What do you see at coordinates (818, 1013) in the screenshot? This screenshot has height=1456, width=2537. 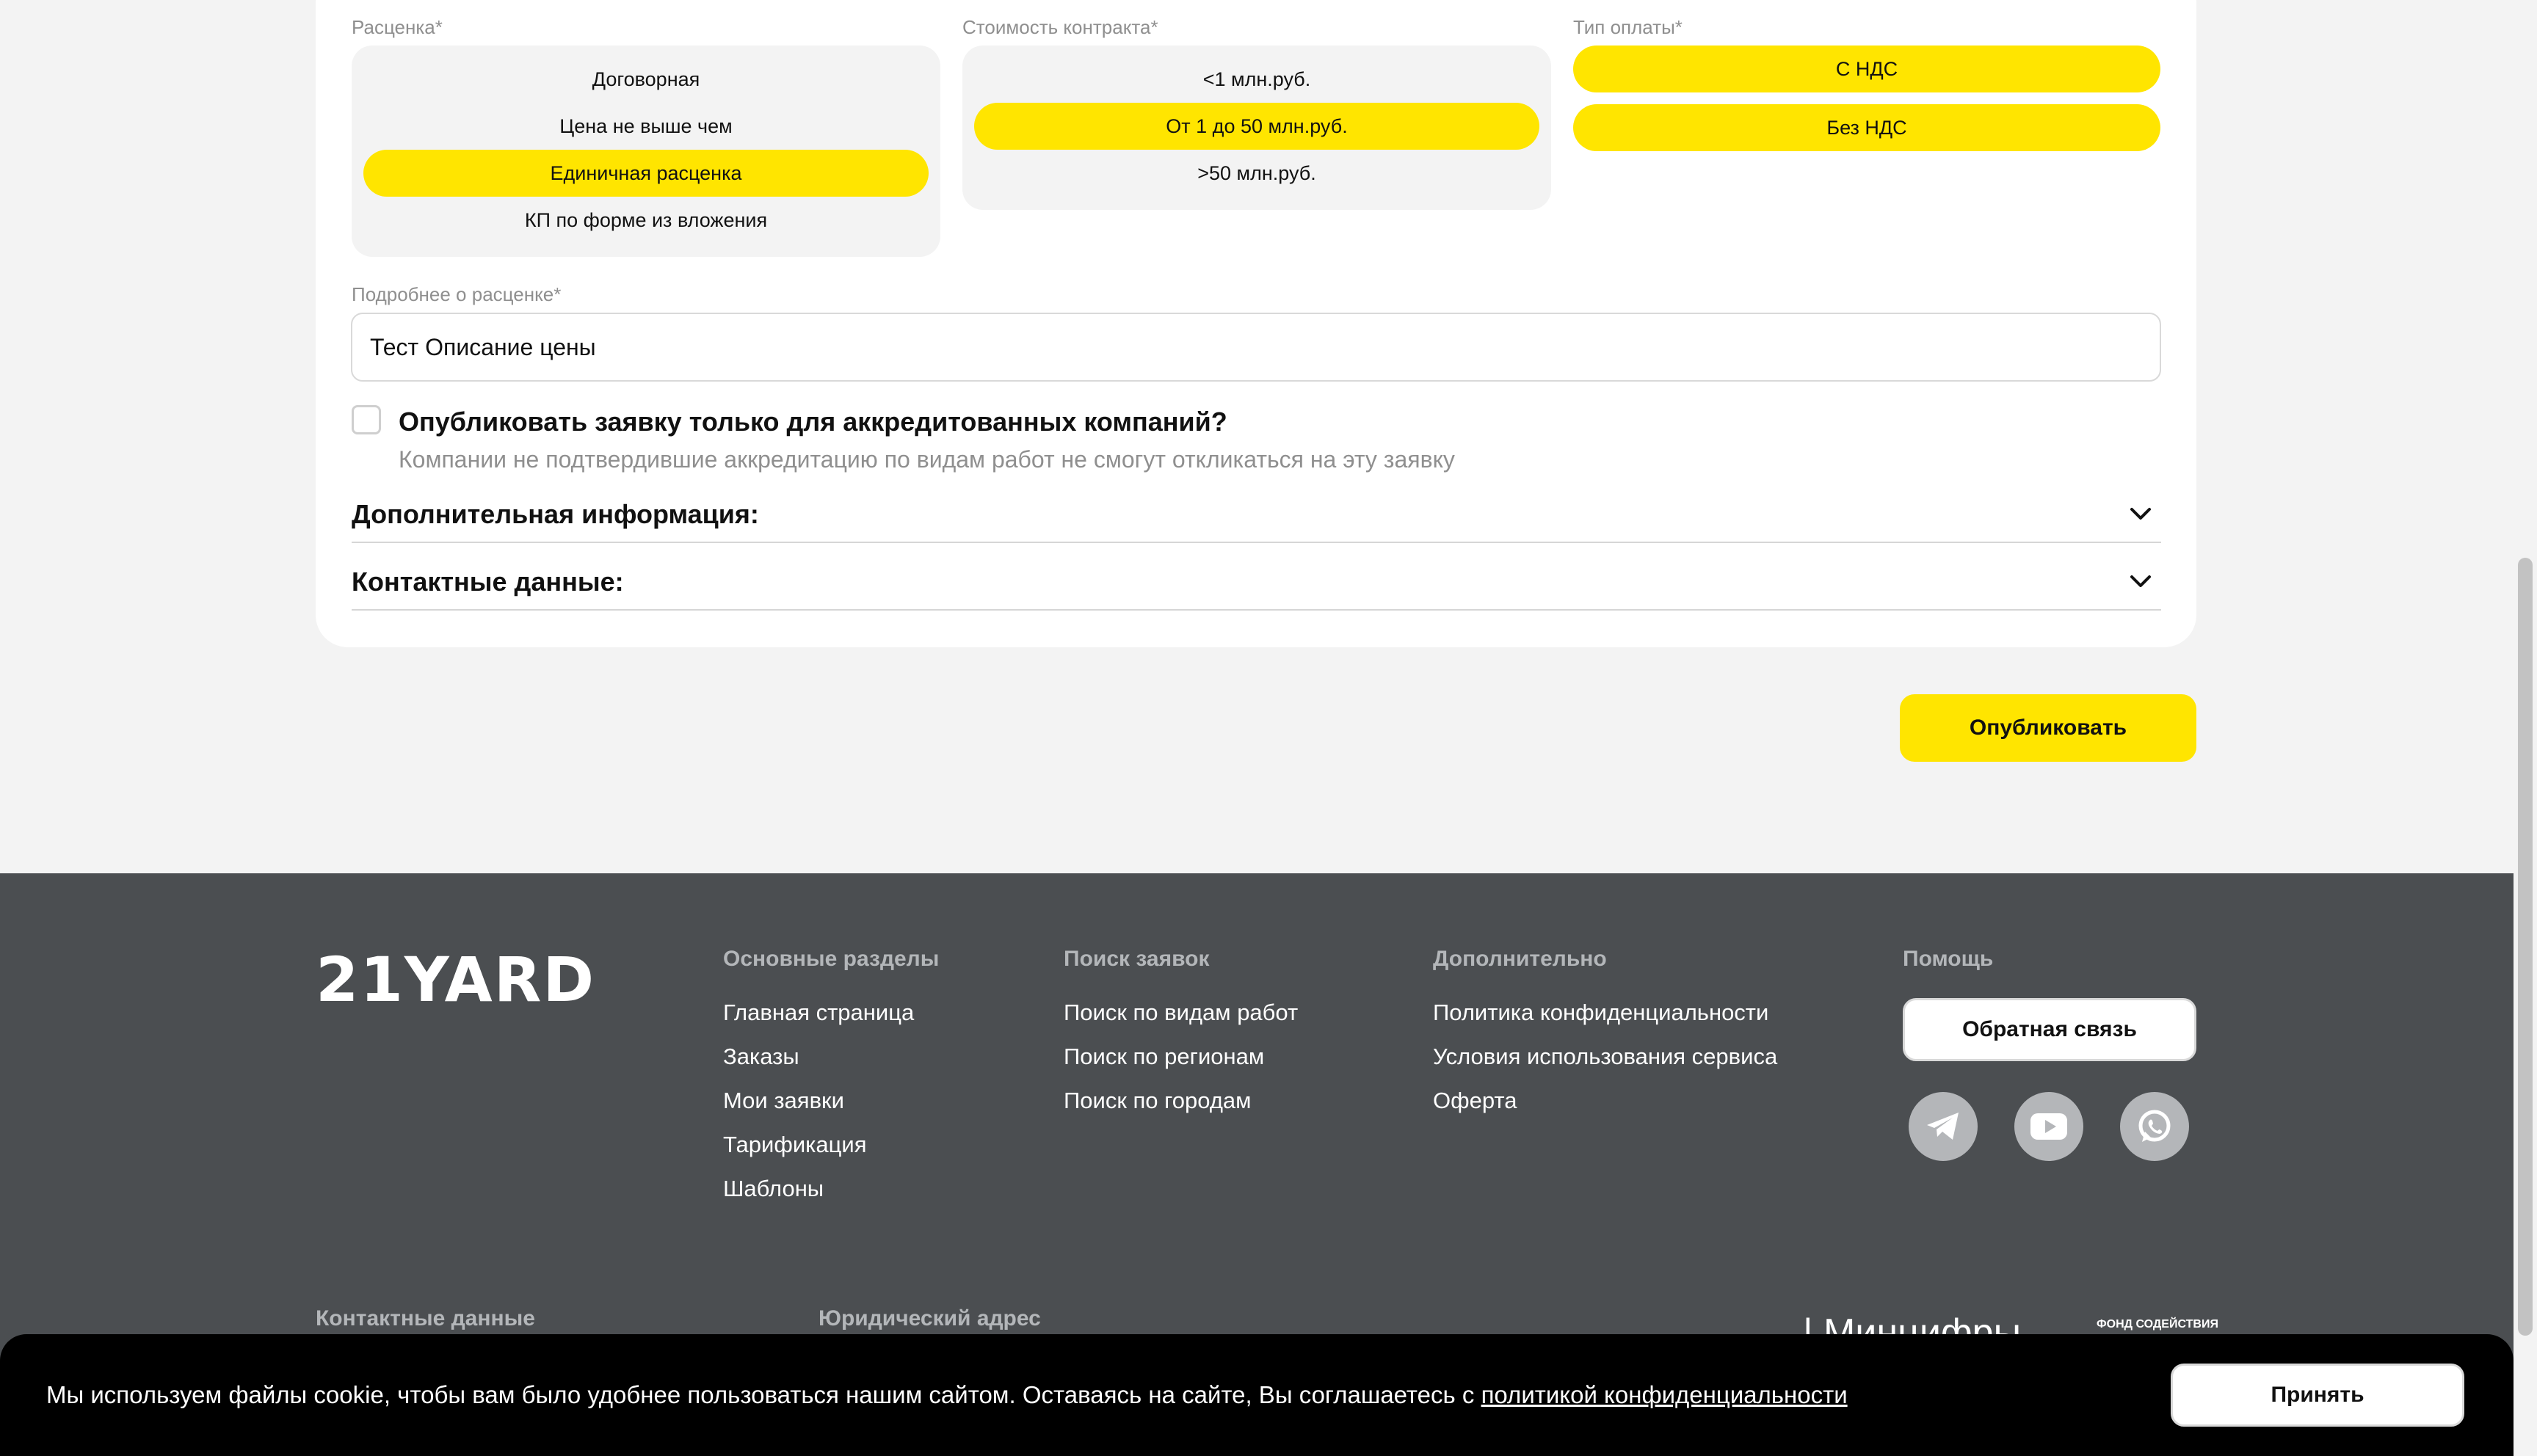 I see `footer-link-home: Главная страница` at bounding box center [818, 1013].